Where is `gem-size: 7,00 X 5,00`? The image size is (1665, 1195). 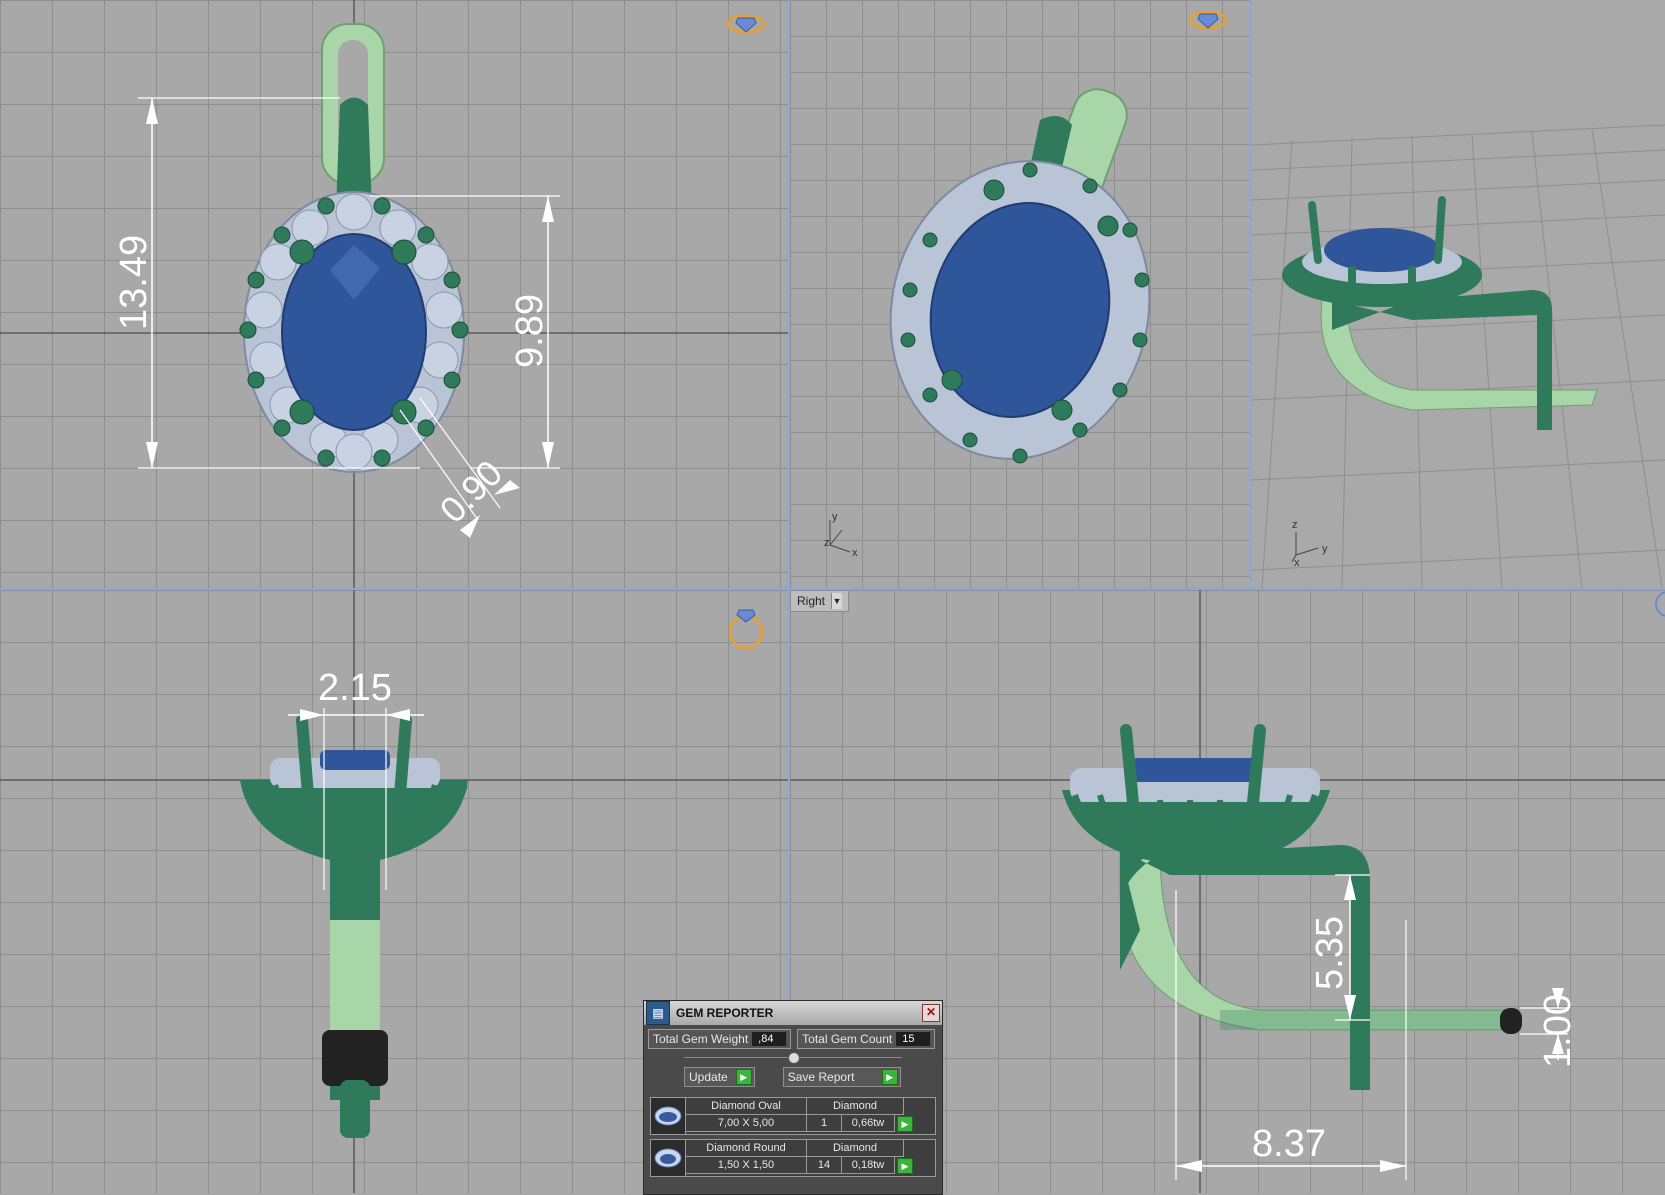
gem-size: 7,00 X 5,00 is located at coordinates (746, 1123).